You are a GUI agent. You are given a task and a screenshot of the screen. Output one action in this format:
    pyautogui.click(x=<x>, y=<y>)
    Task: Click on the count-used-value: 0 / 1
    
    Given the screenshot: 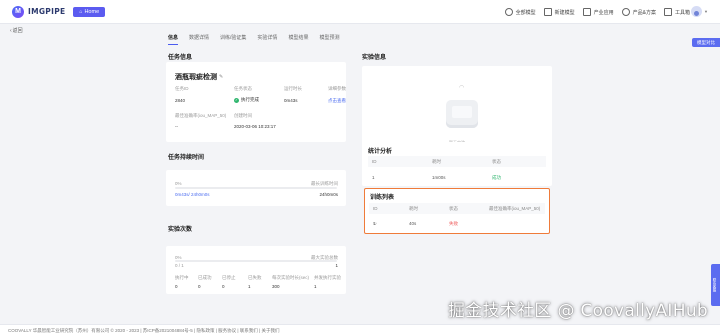 What is the action you would take?
    pyautogui.click(x=179, y=265)
    